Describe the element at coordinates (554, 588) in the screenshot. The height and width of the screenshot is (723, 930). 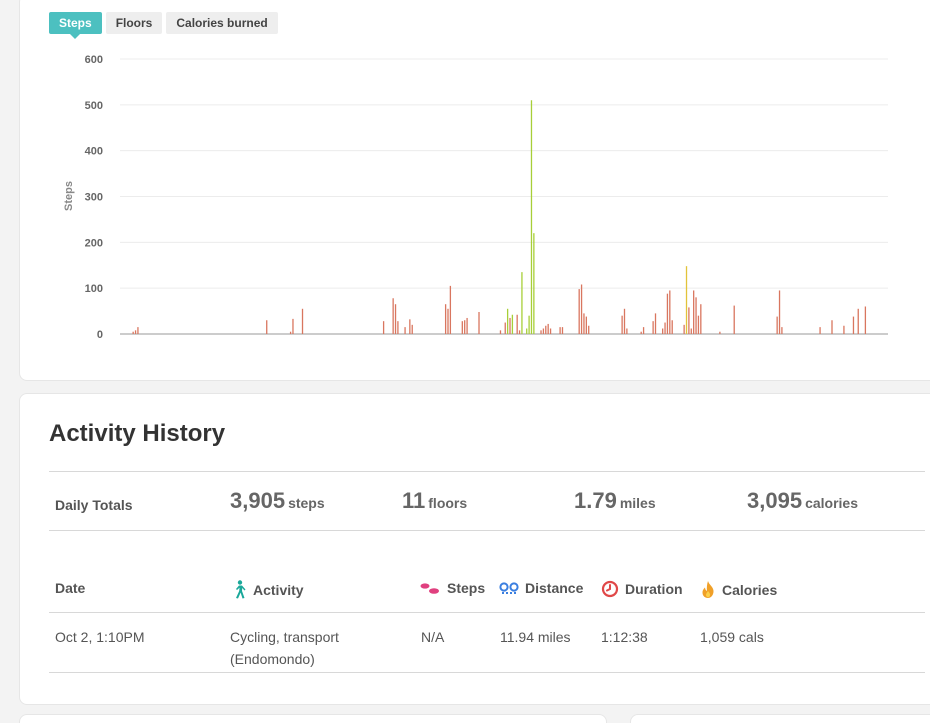
I see `column-header-distance-label: Distance` at that location.